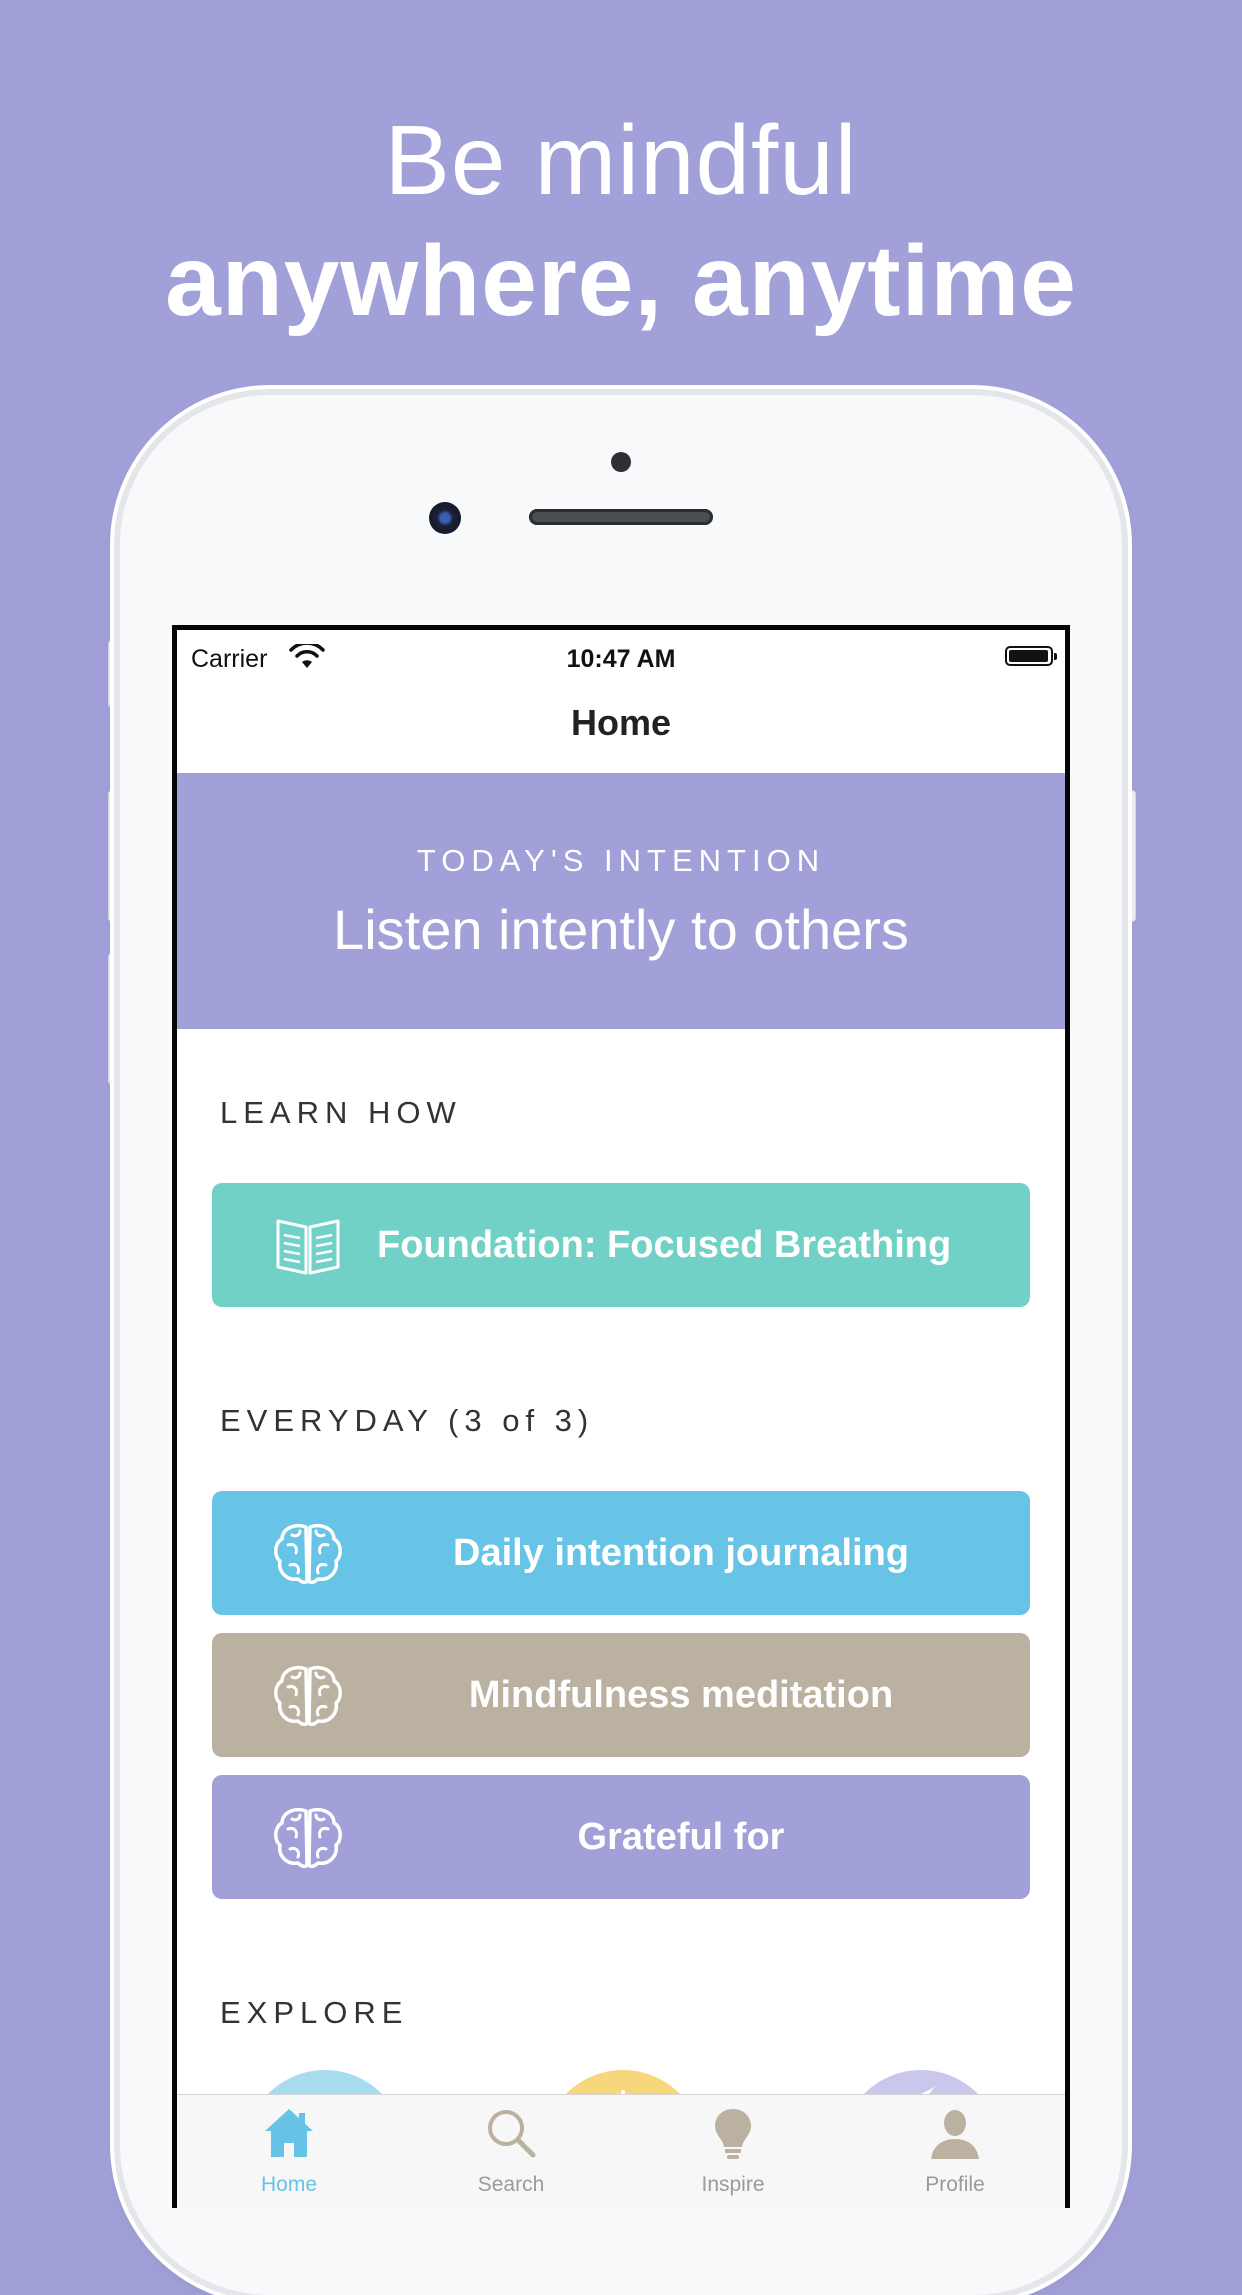  Describe the element at coordinates (621, 517) in the screenshot. I see `earpiece-speaker` at that location.